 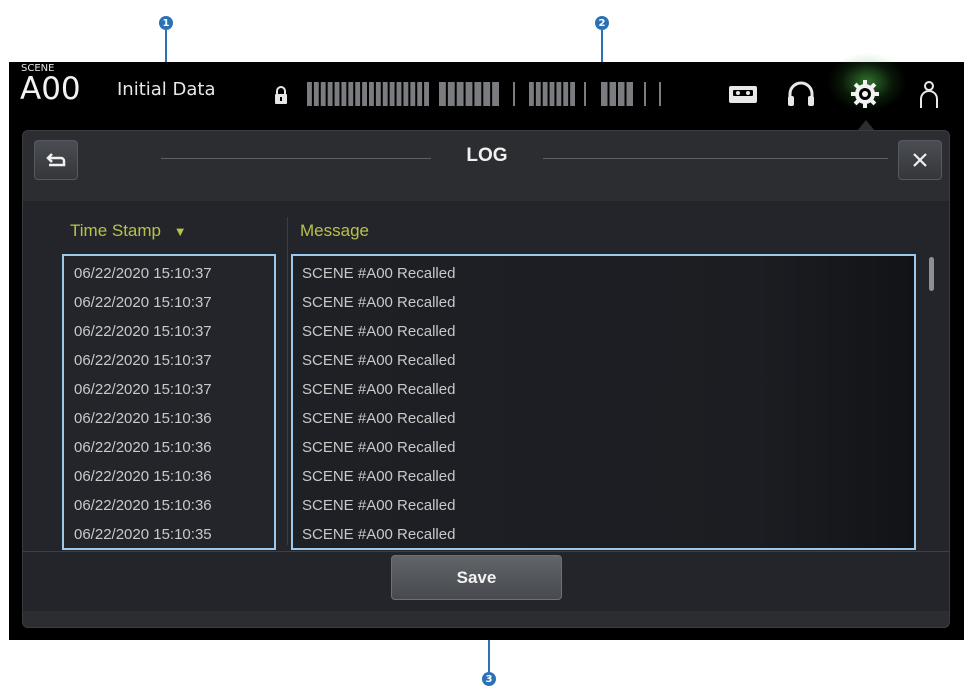 I want to click on headphones-icon, so click(x=801, y=94).